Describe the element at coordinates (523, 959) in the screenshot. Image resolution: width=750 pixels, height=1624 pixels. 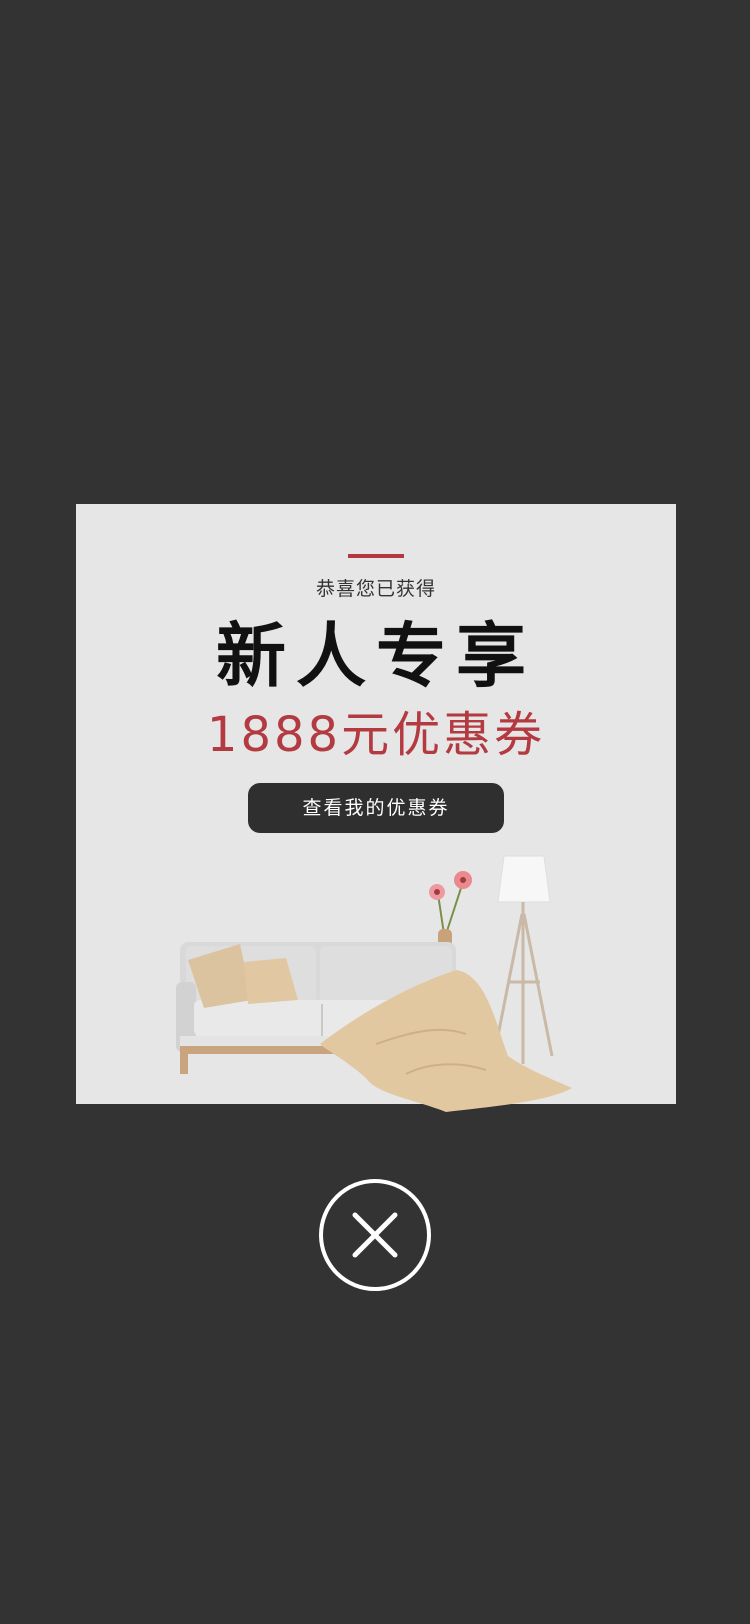
I see `floor-lamp` at that location.